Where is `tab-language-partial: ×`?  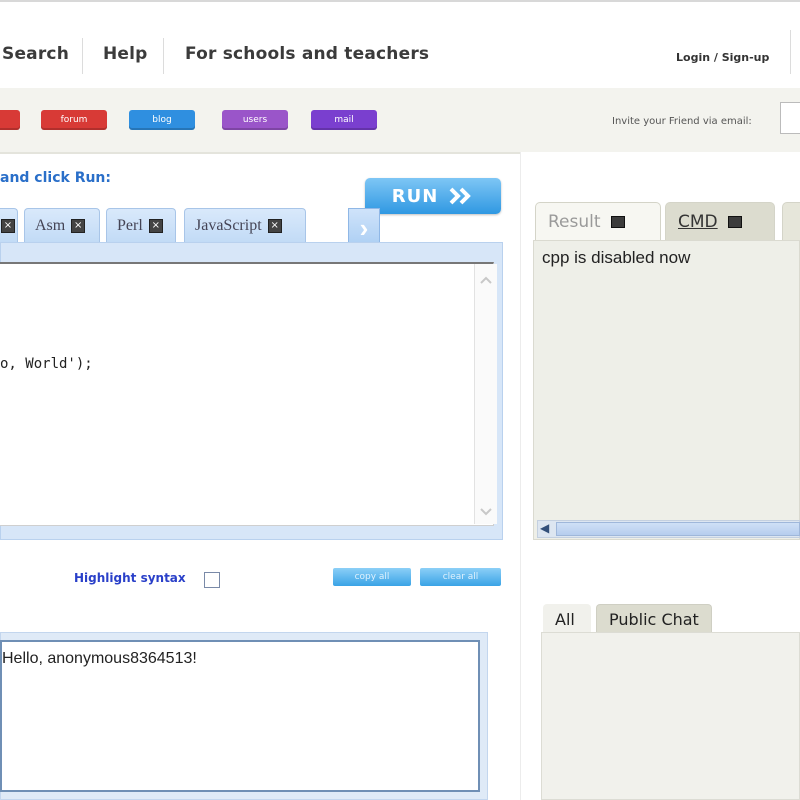
tab-language-partial: × is located at coordinates (9, 225).